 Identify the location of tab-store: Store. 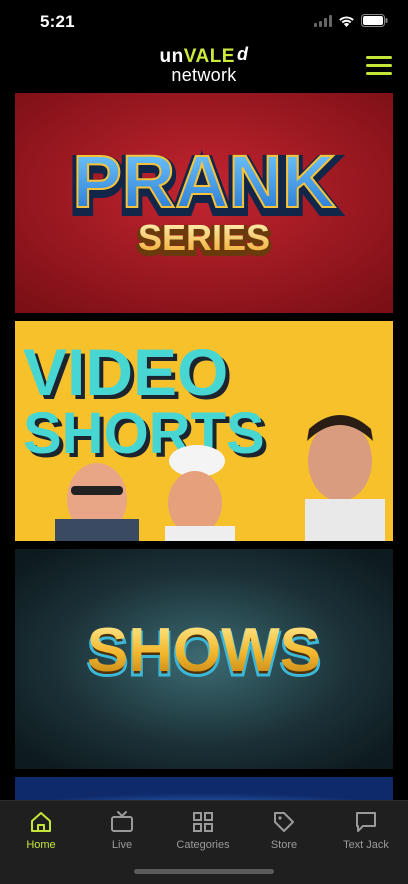
(284, 830).